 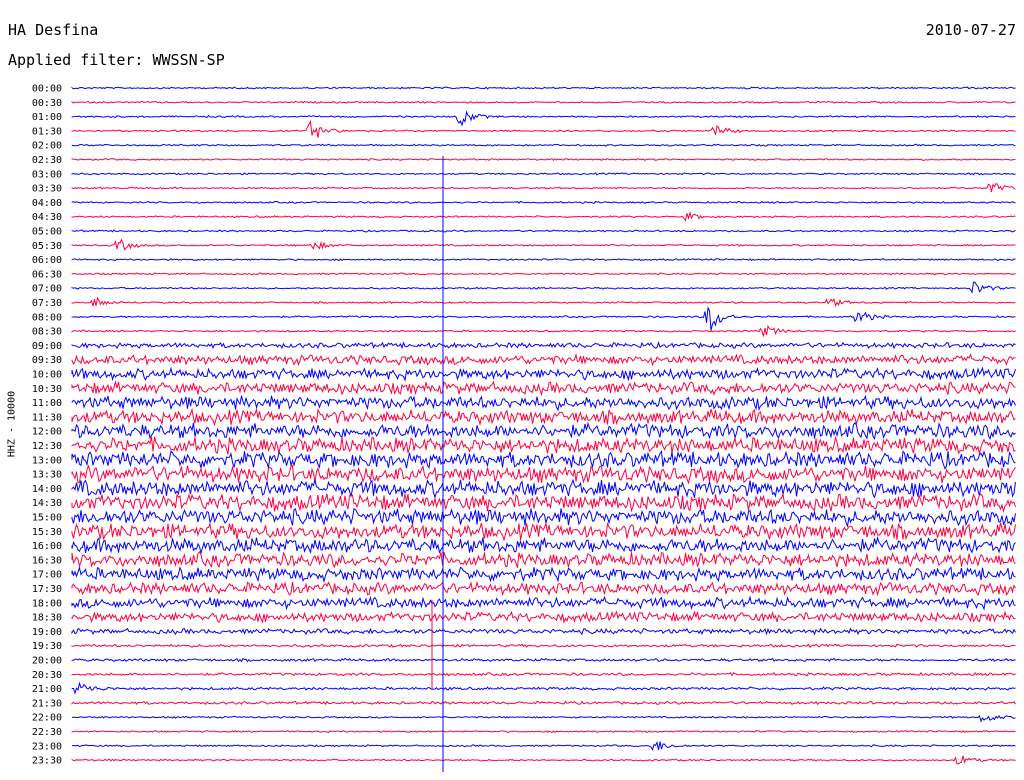 I want to click on row-time-label: 12:00, so click(x=47, y=432).